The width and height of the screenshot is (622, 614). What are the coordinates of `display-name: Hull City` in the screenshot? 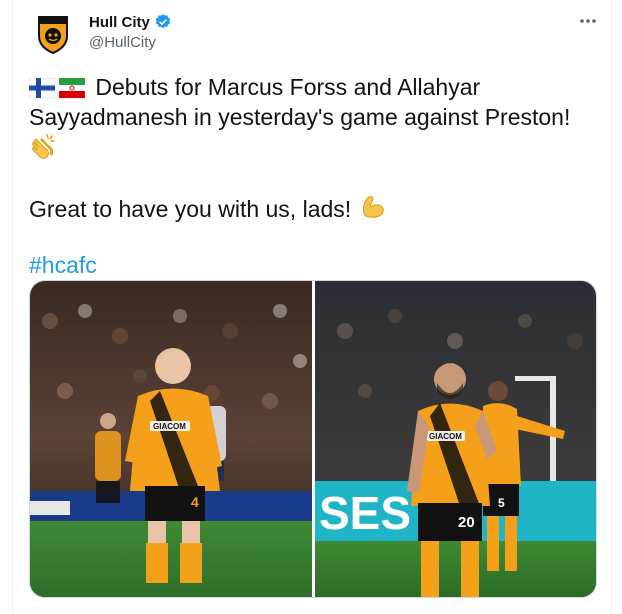 It's located at (119, 22).